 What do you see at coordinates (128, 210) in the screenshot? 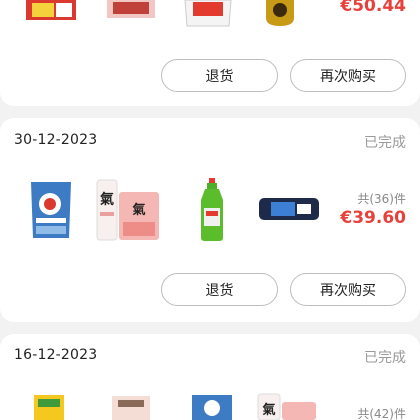
I see `product-thumbnail-2: 氣 氣` at bounding box center [128, 210].